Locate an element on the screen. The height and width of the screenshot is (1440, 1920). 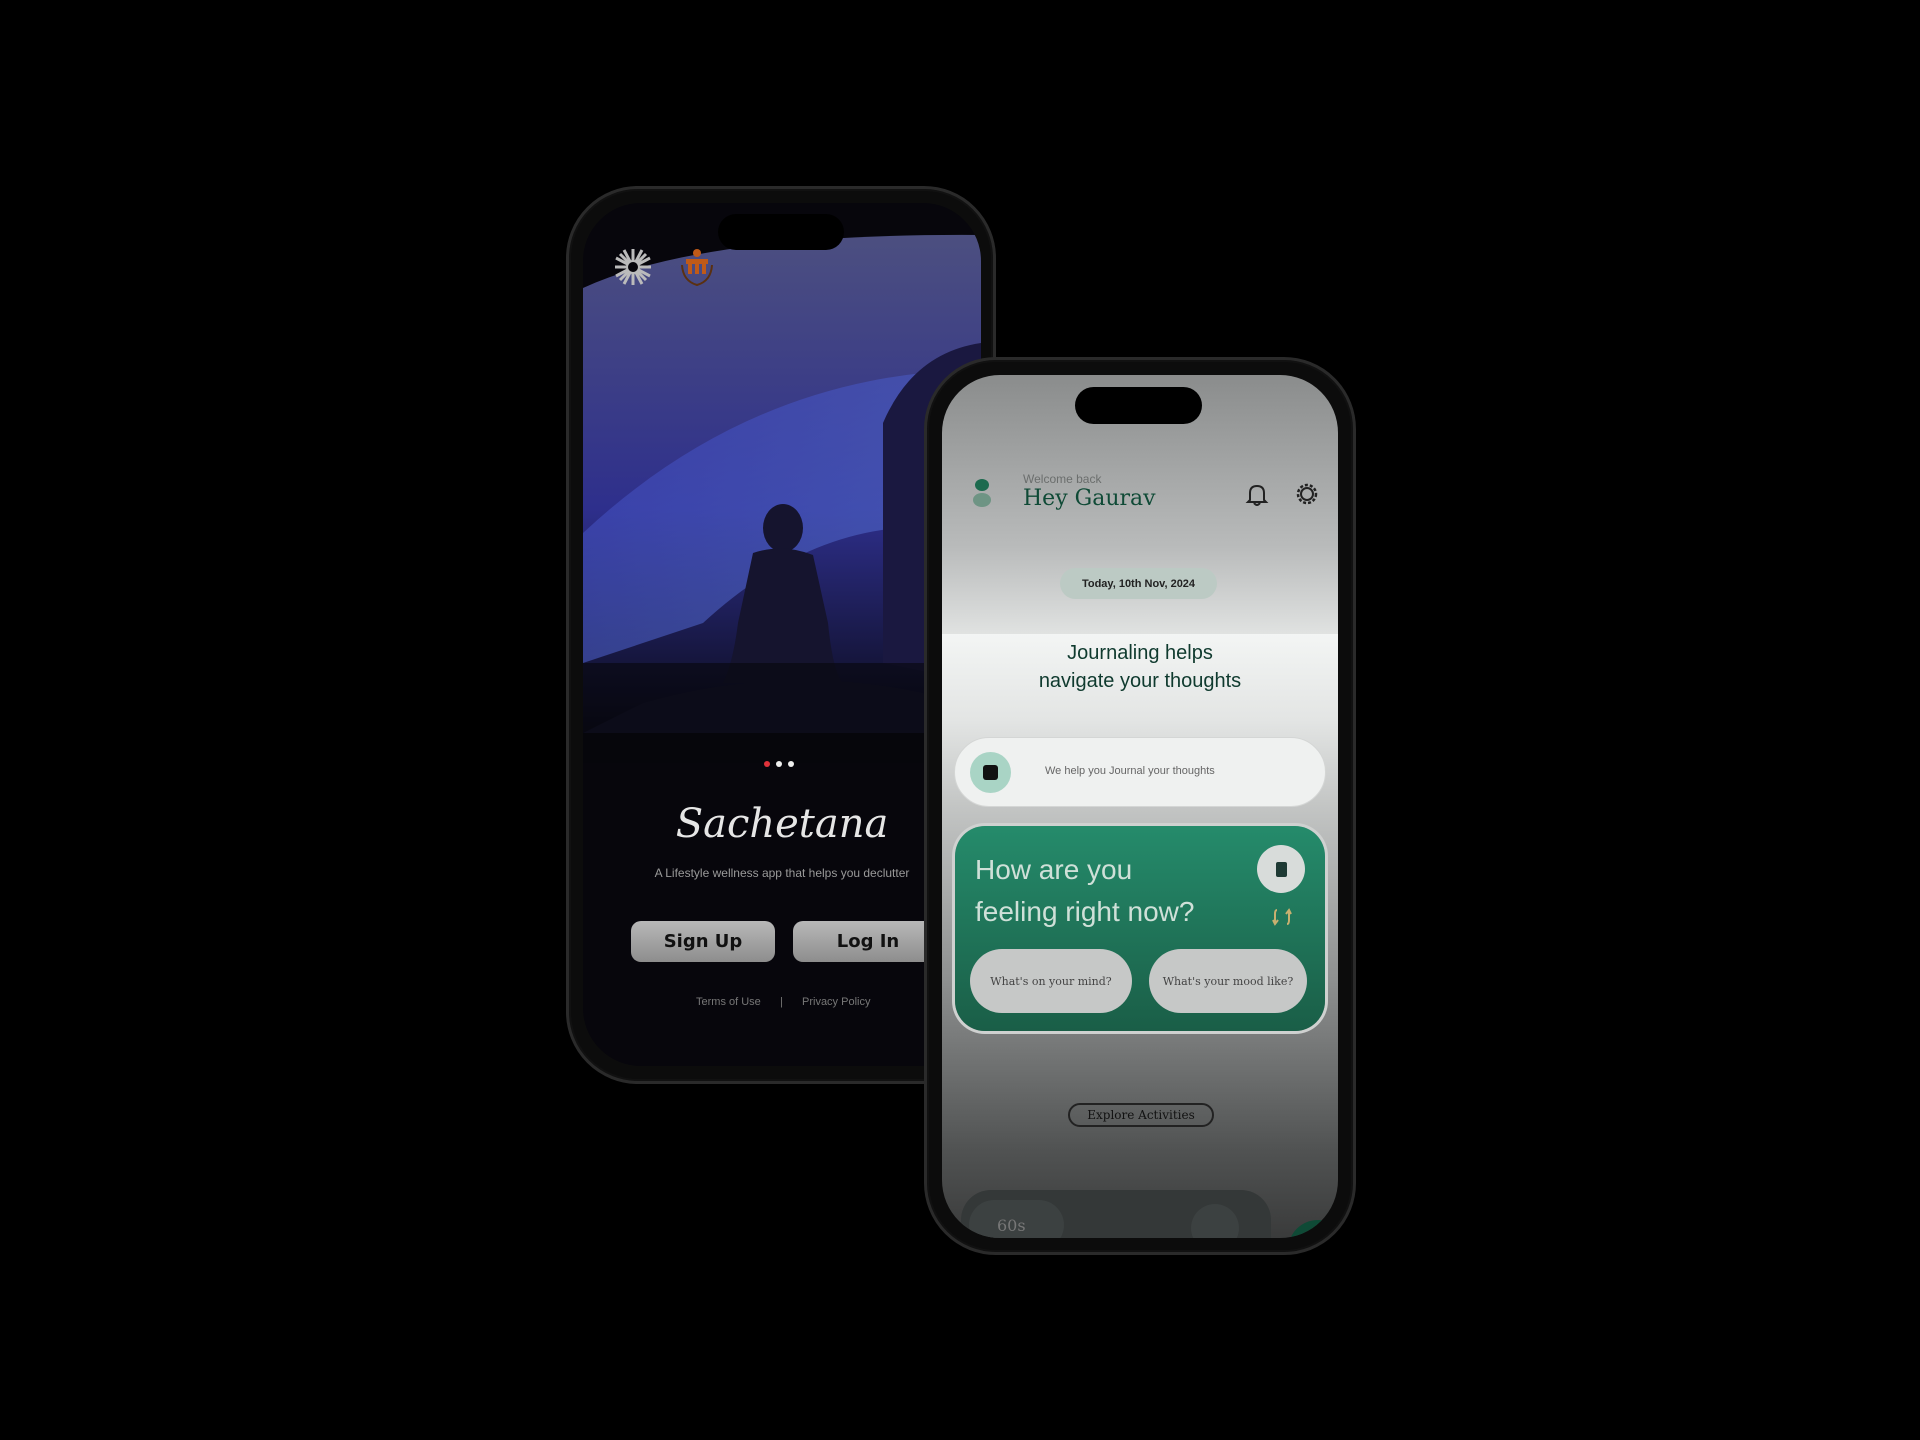
date-pill: Today, 10th Nov, 2024 is located at coordinates (1138, 583).